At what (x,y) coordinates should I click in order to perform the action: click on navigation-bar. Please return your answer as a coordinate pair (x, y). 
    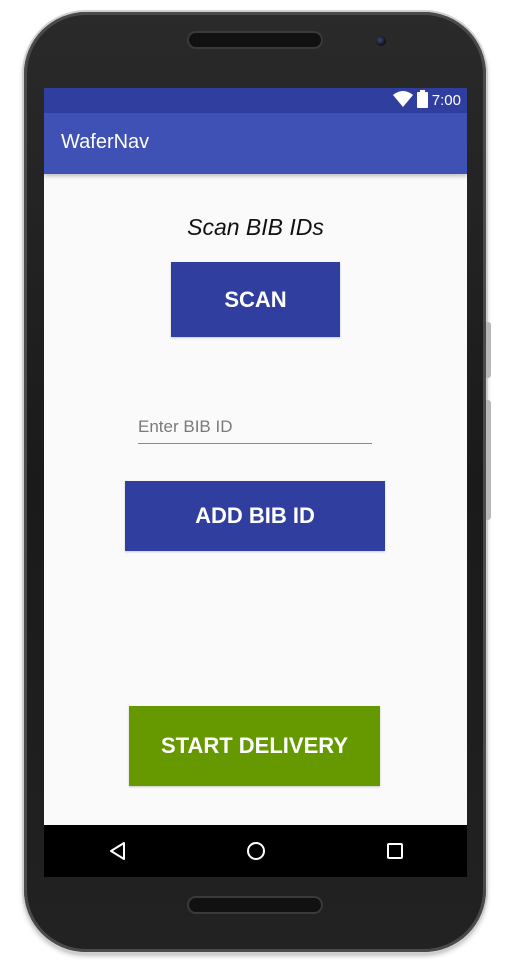
    Looking at the image, I should click on (255, 851).